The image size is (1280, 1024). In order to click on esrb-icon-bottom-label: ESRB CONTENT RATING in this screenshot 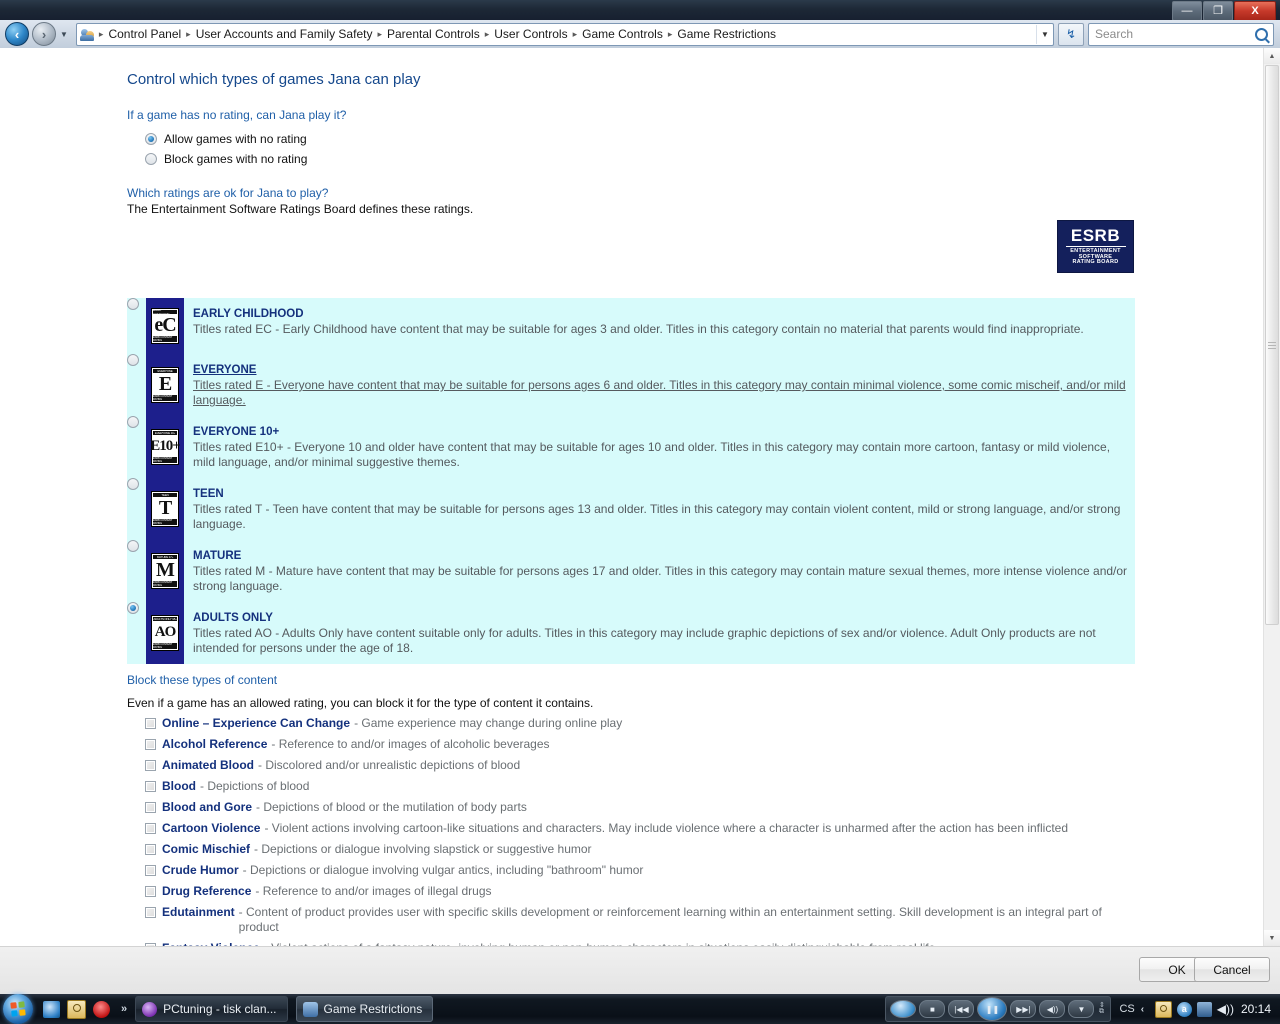, I will do `click(165, 584)`.